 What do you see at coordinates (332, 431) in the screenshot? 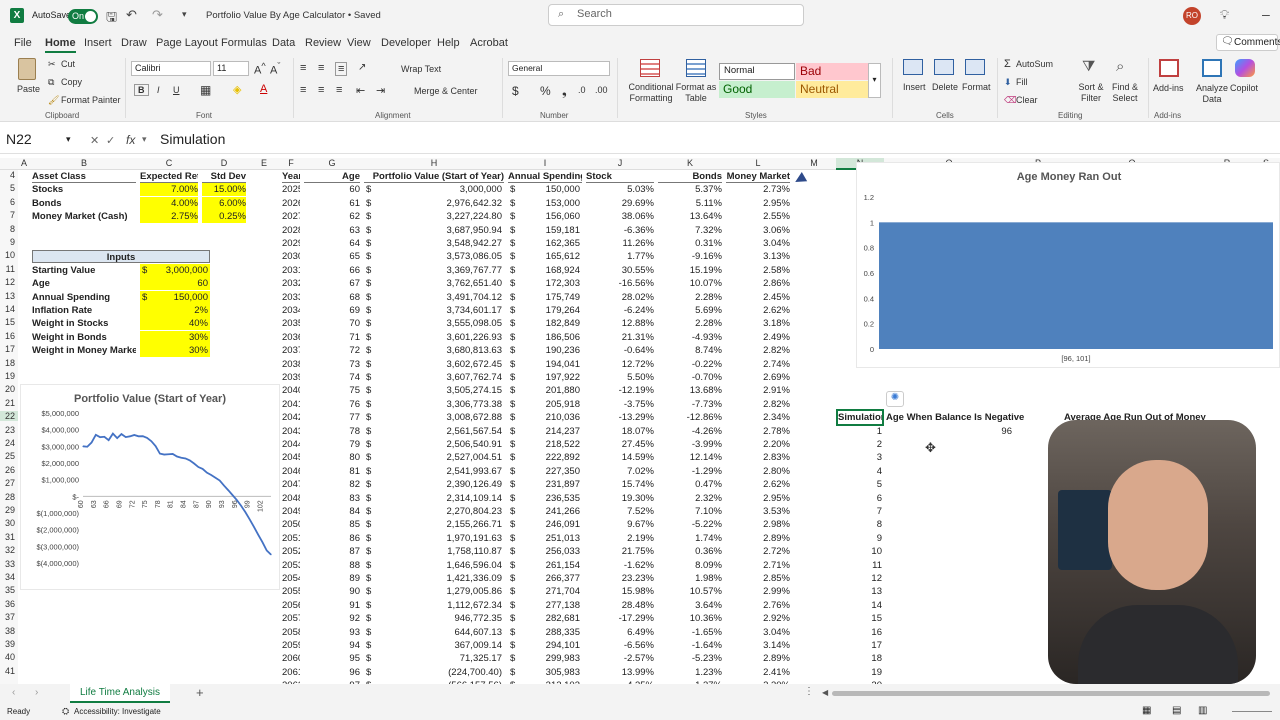
I see `sim-age: 78` at bounding box center [332, 431].